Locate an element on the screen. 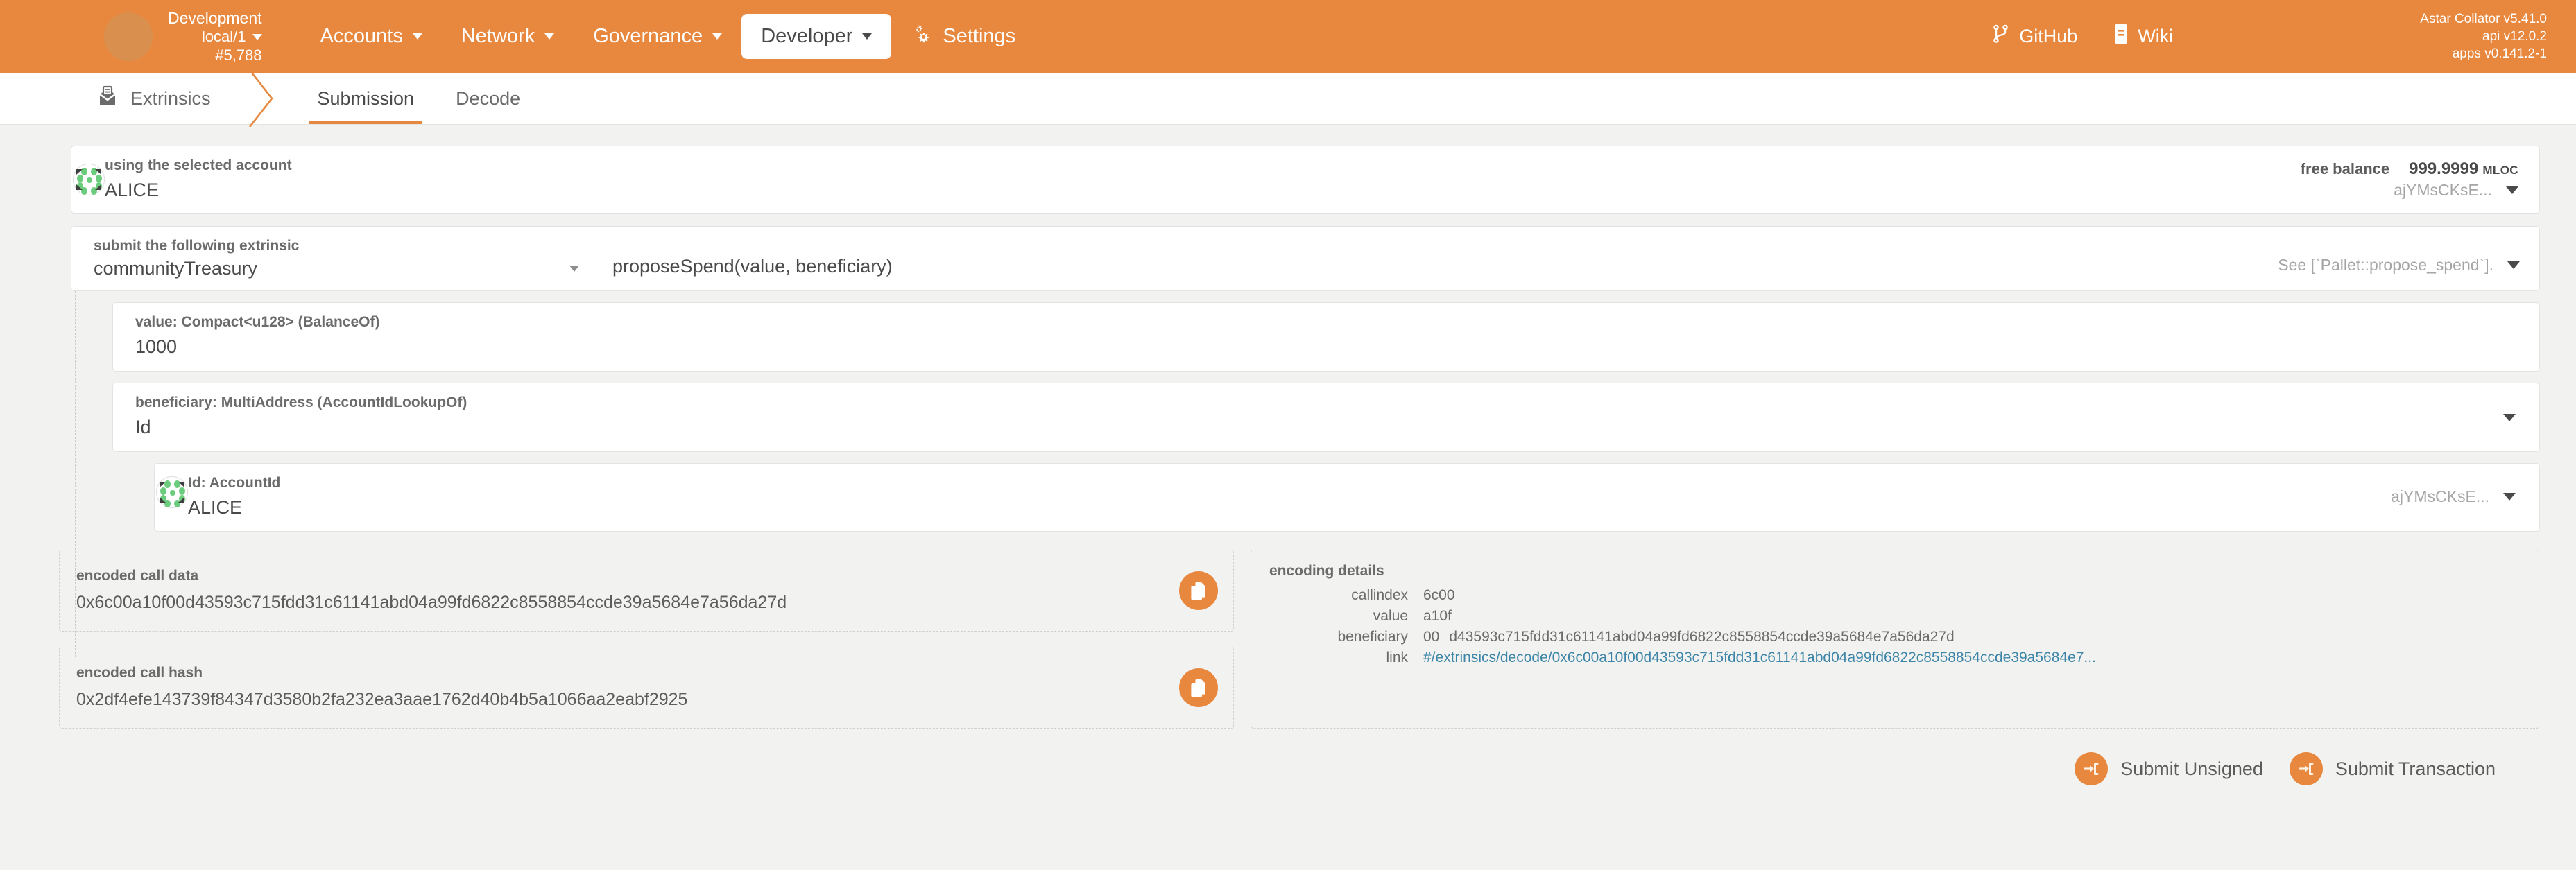  param-value: value: Compact<u128> (BalanceOf) 1000 is located at coordinates (1326, 337).